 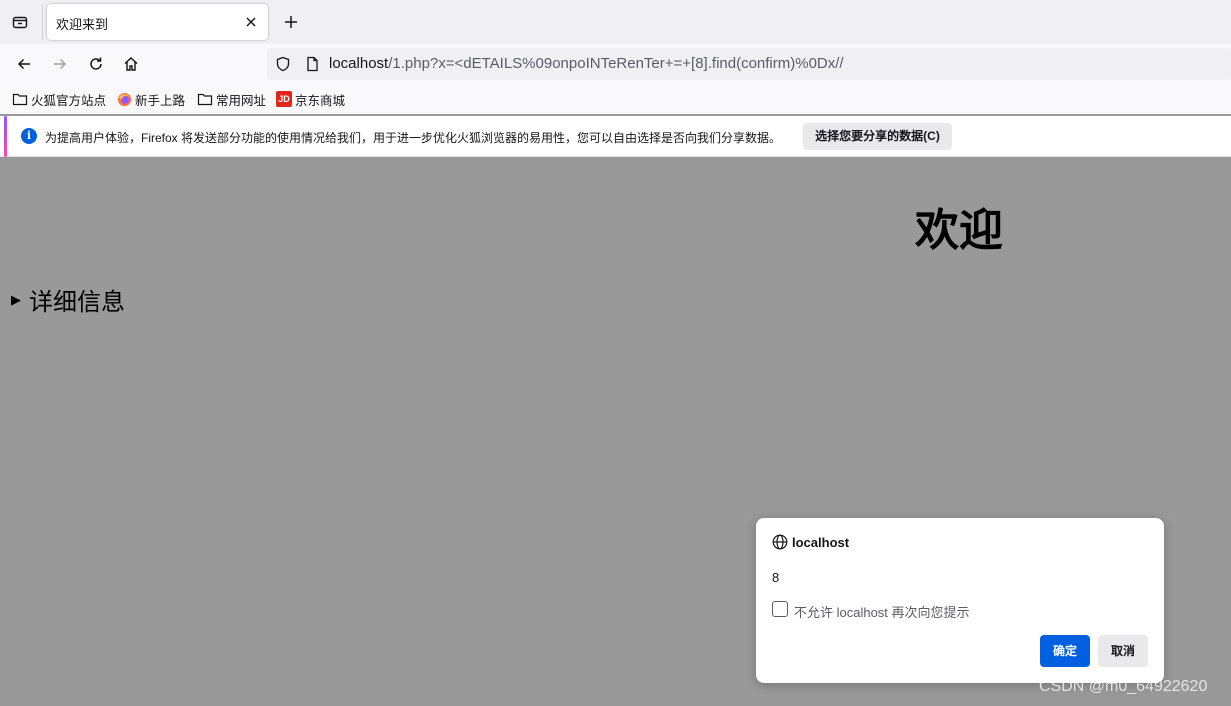 What do you see at coordinates (131, 64) in the screenshot?
I see `home-icon` at bounding box center [131, 64].